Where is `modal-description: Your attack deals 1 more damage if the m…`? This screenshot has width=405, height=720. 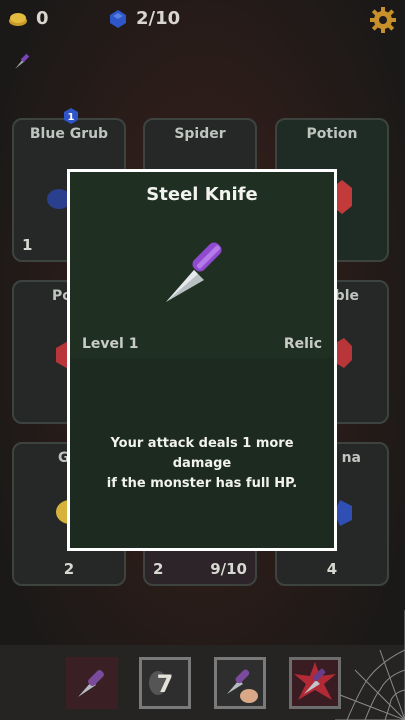
modal-description: Your attack deals 1 more damage if the m… is located at coordinates (202, 464).